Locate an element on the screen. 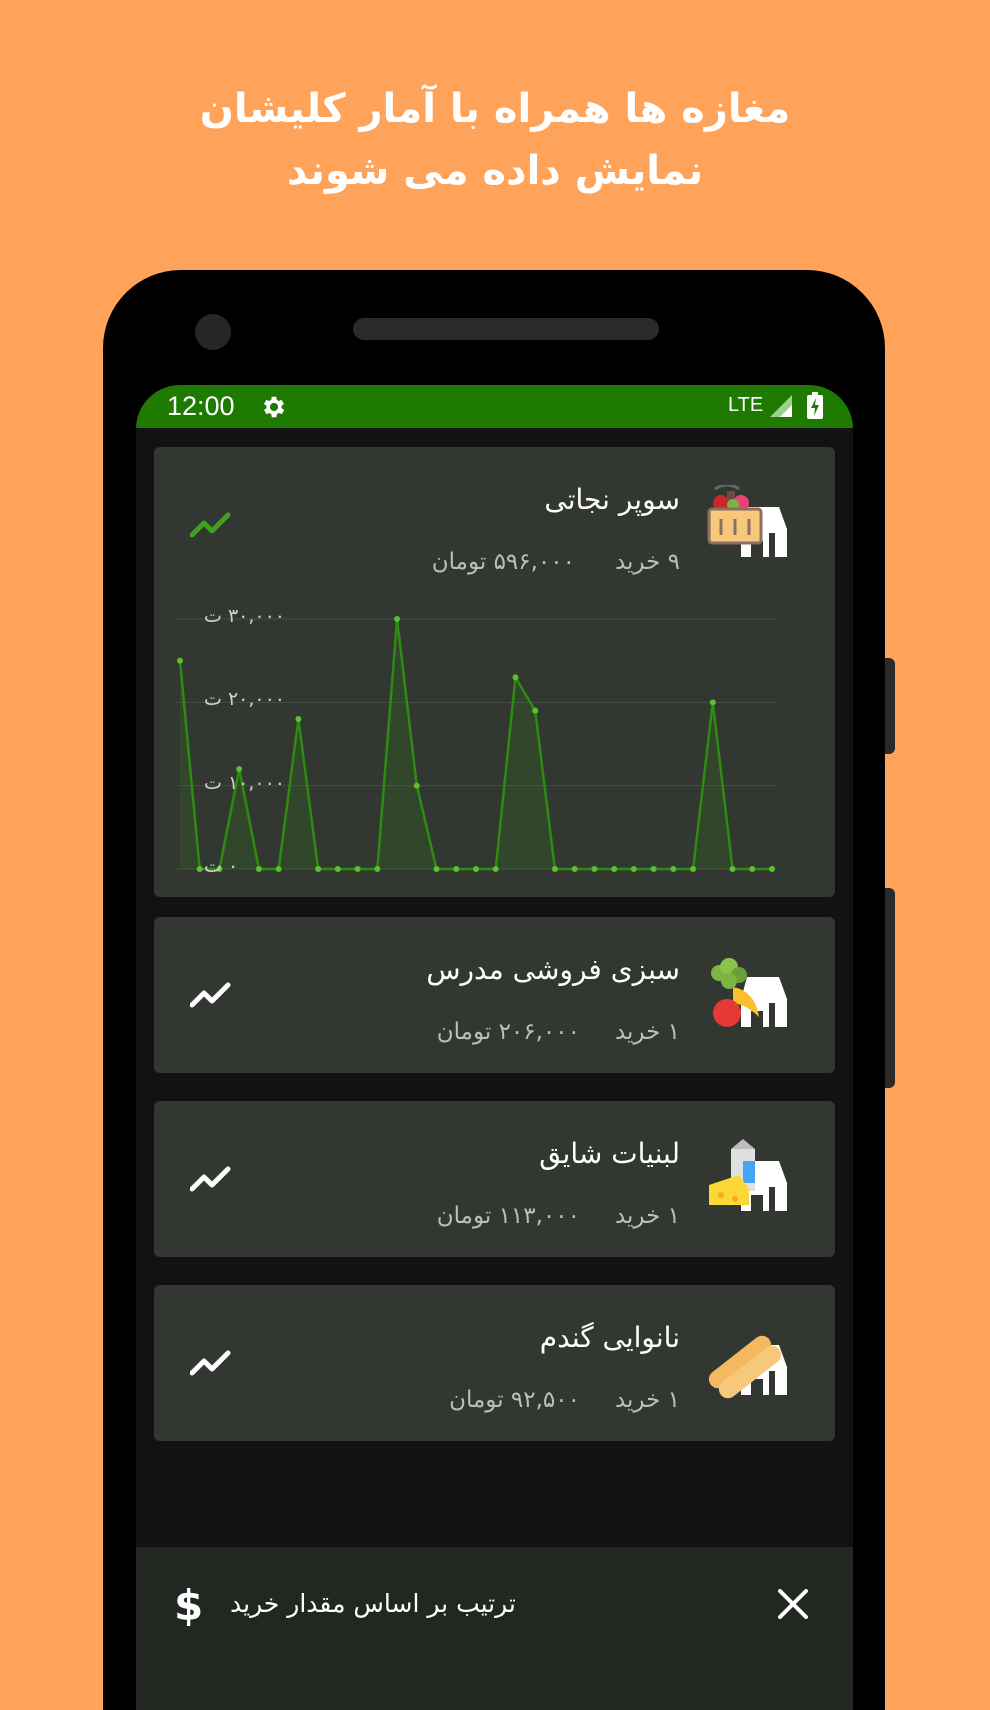 This screenshot has width=990, height=1710. chart-plot is located at coordinates (476, 744).